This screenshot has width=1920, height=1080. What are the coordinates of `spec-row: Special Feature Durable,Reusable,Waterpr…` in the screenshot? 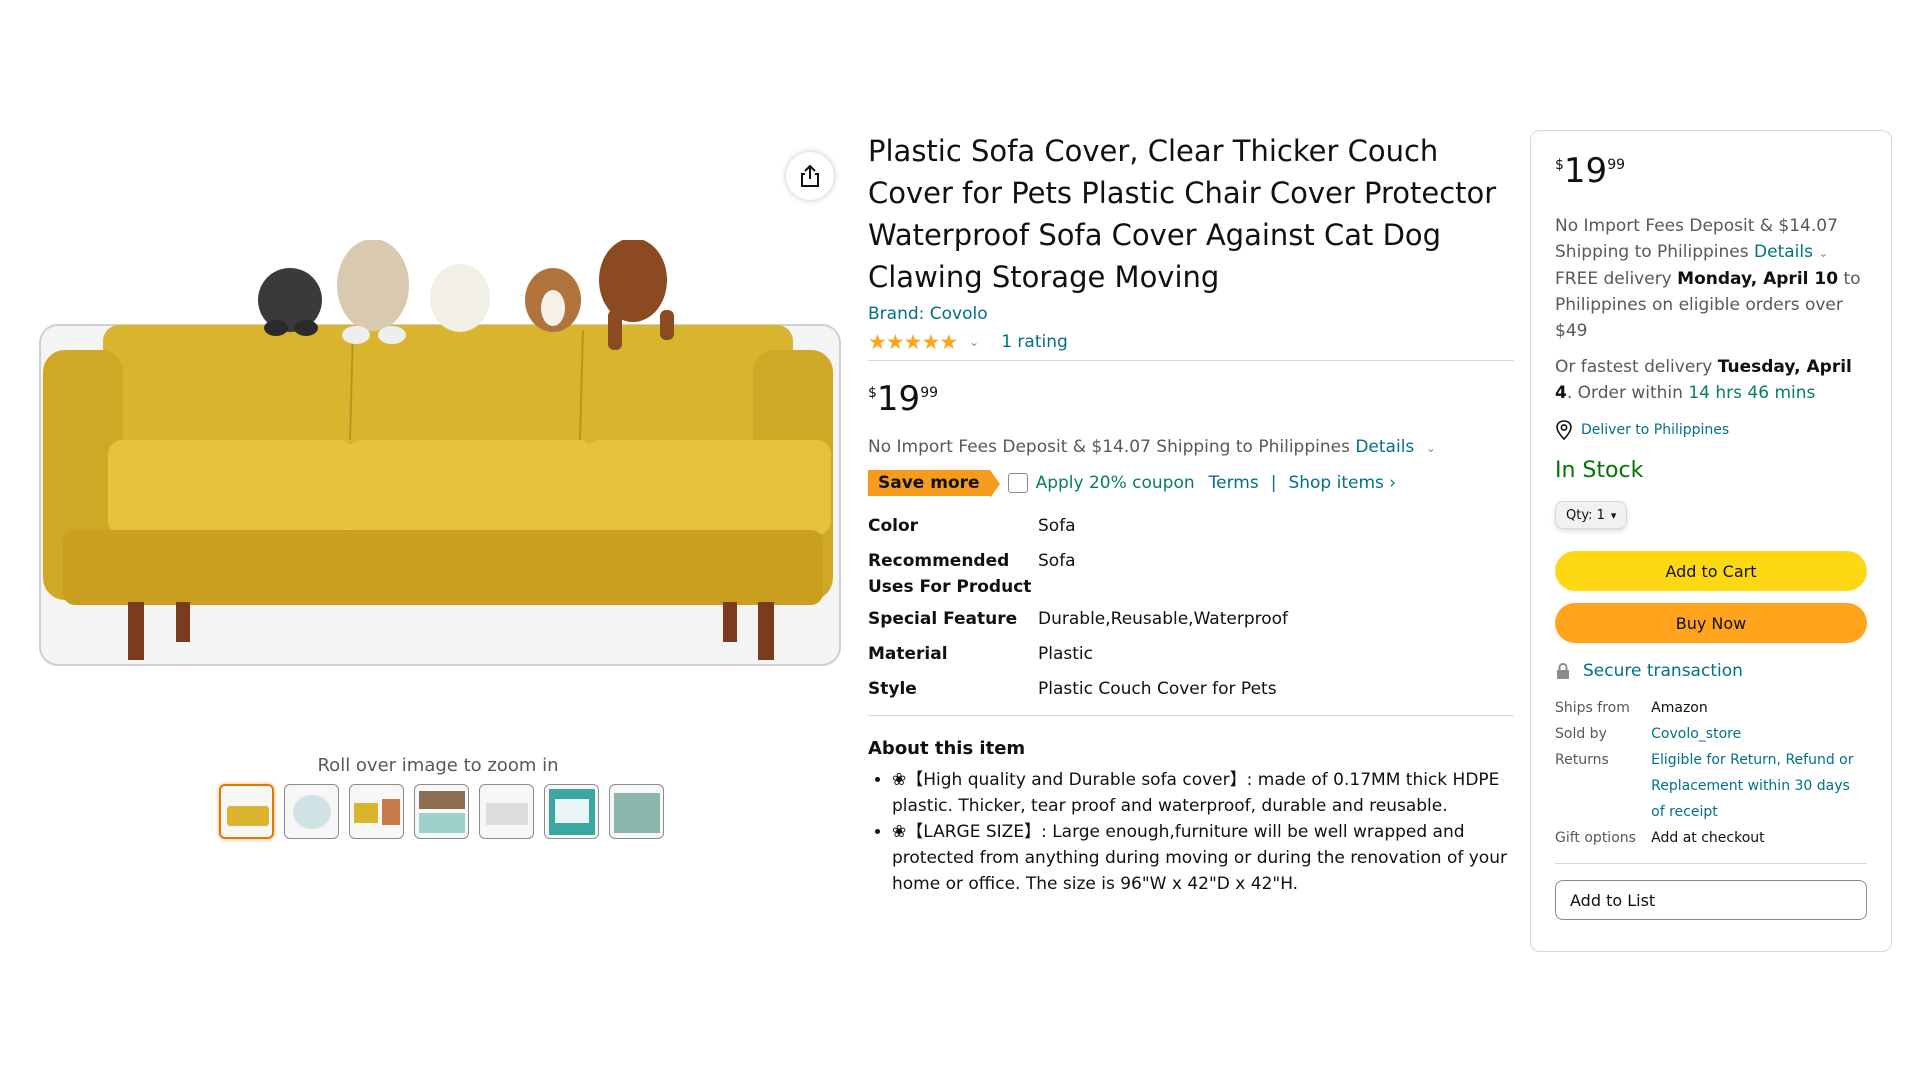 It's located at (1191, 623).